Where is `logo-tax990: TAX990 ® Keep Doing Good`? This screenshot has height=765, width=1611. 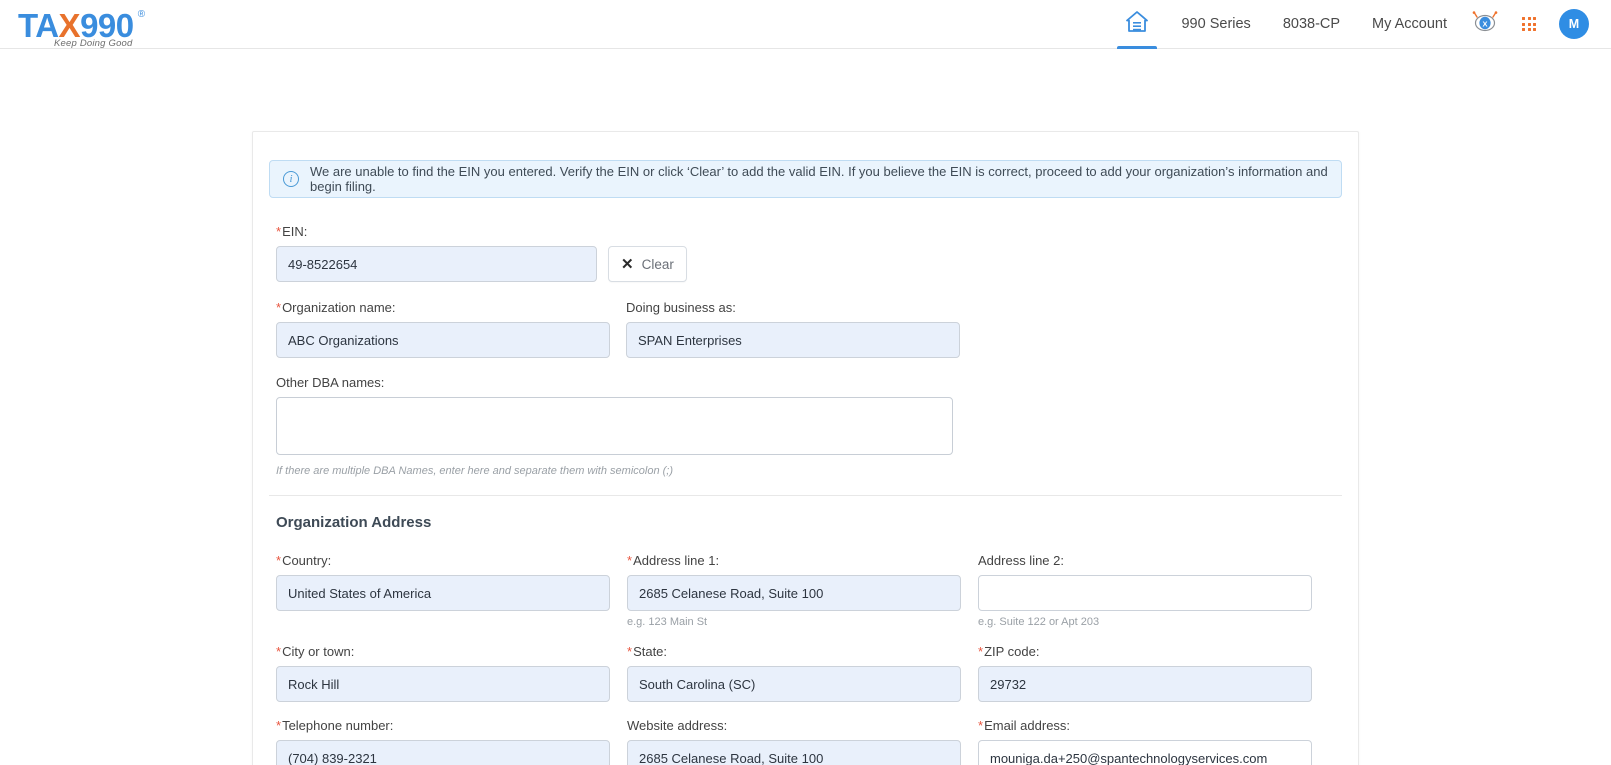 logo-tax990: TAX990 ® Keep Doing Good is located at coordinates (81, 27).